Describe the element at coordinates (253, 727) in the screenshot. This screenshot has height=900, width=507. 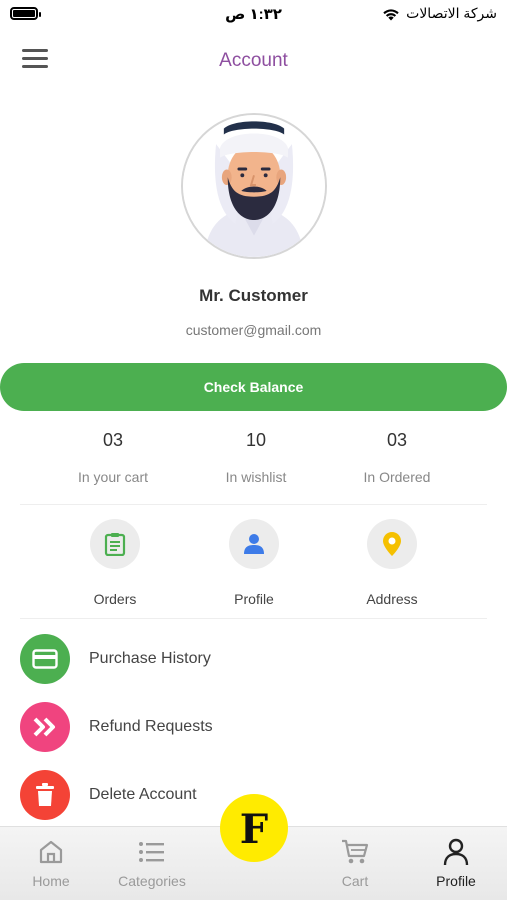
I see `refund-requests-item: Refund Requests` at that location.